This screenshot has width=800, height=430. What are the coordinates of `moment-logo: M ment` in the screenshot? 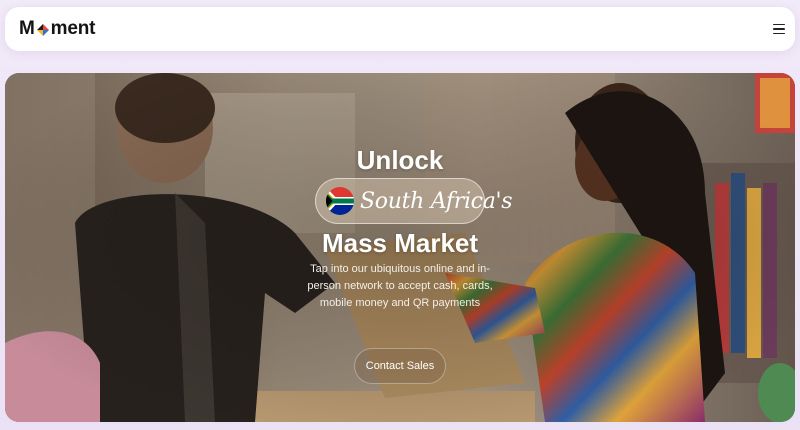 It's located at (57, 29).